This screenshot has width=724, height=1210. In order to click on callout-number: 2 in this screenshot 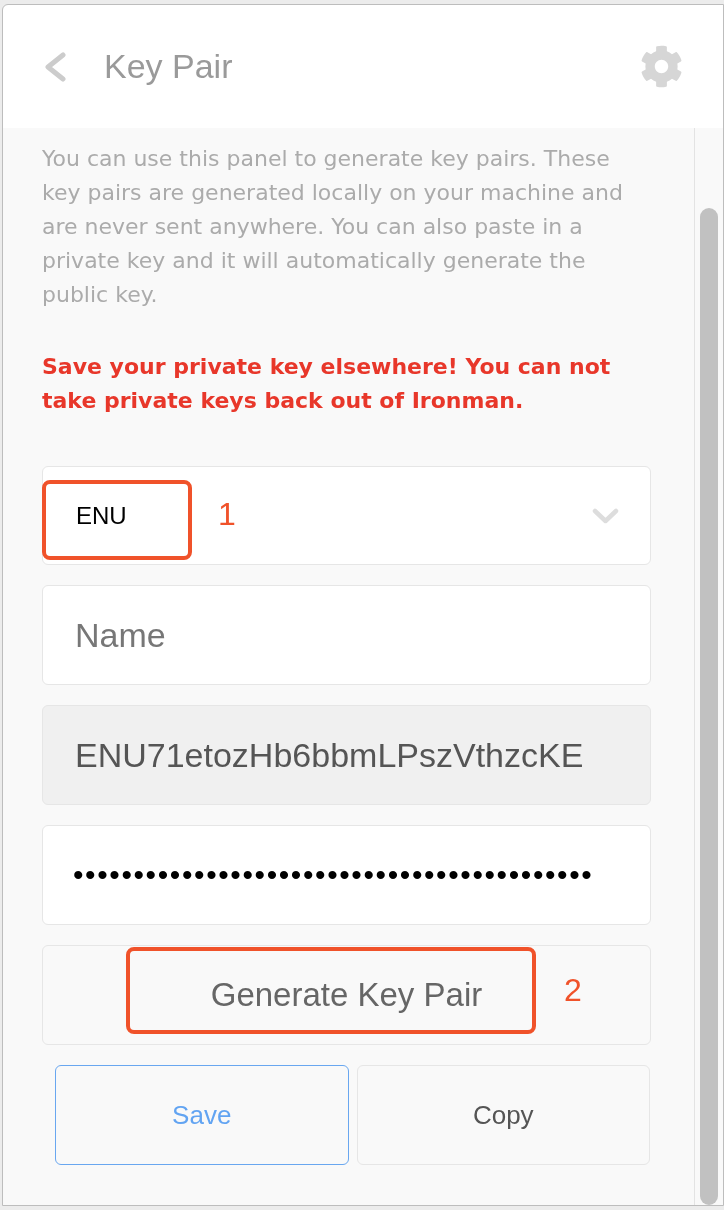, I will do `click(573, 990)`.